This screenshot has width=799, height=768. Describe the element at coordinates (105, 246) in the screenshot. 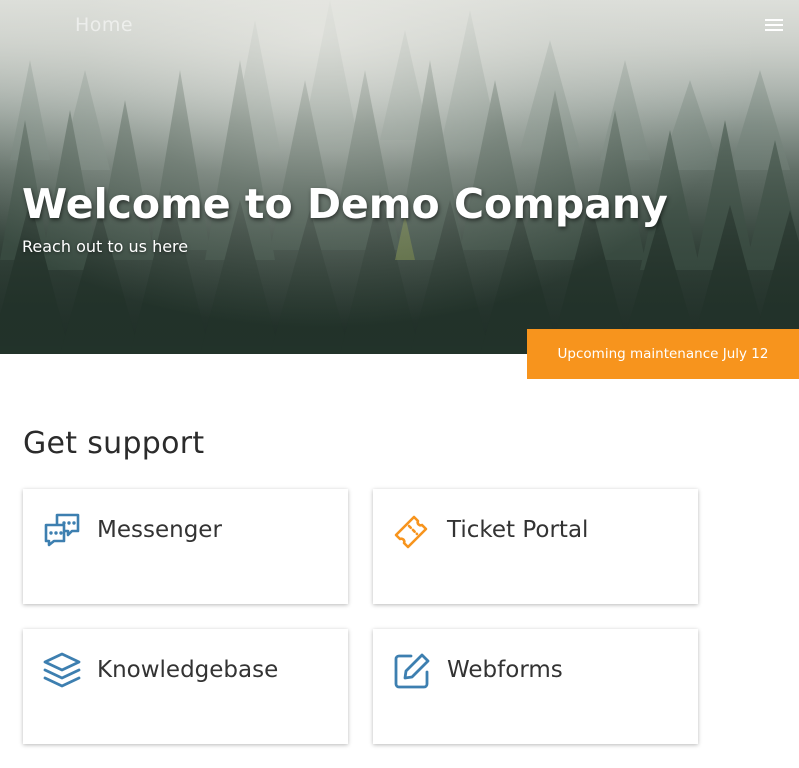

I see `hero-subtitle-link: Reach out to us here` at that location.